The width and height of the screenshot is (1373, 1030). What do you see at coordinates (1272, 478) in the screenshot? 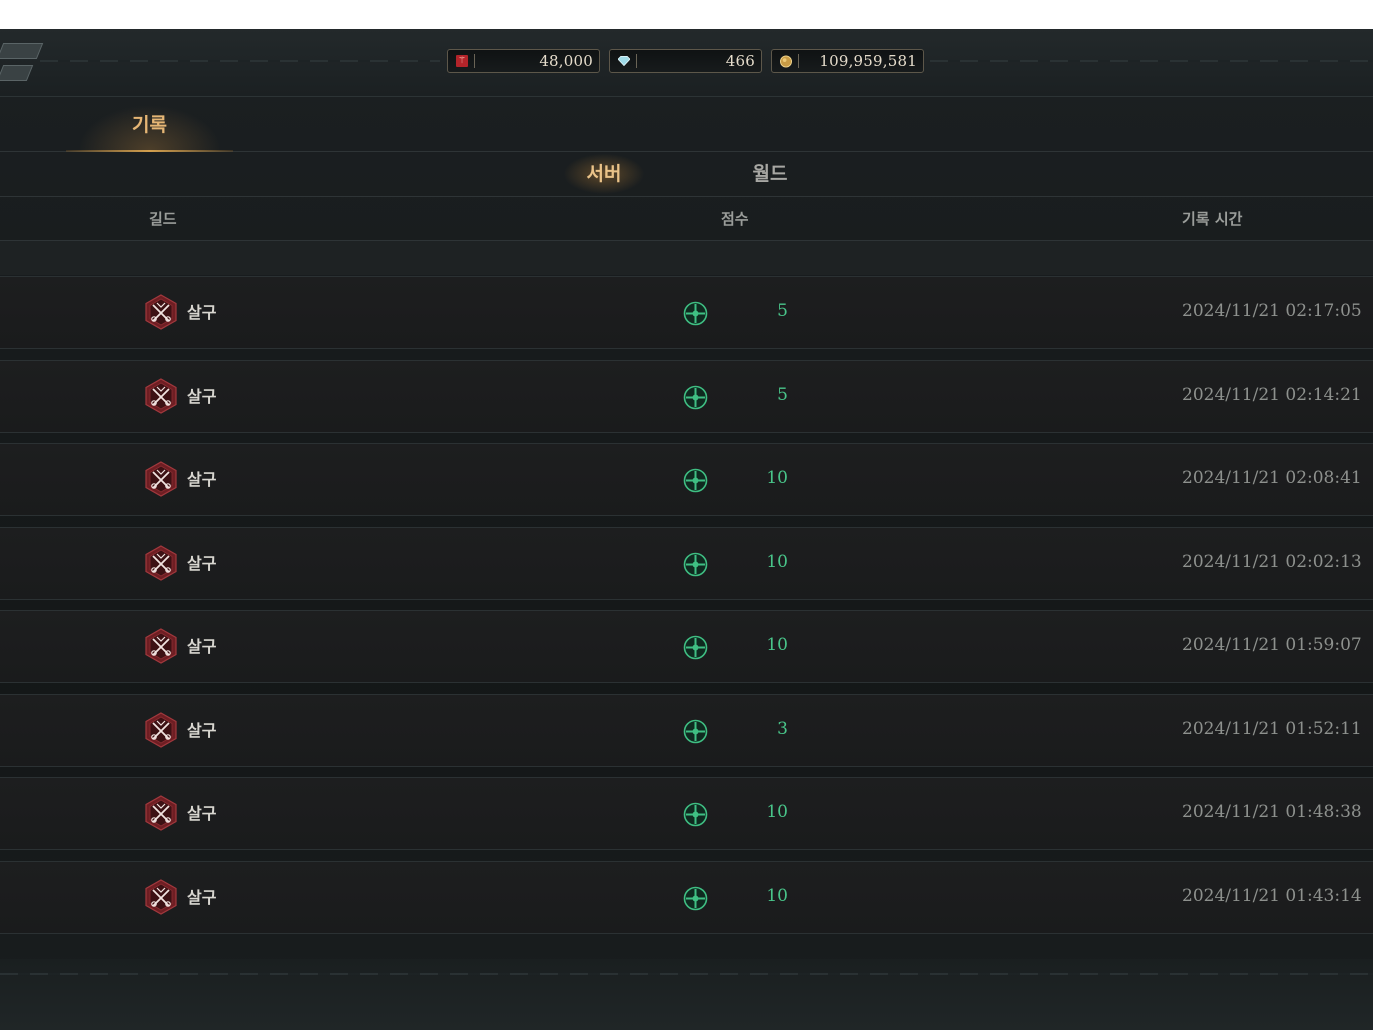
I see `record-time: 2024/11/21 02:08:41` at bounding box center [1272, 478].